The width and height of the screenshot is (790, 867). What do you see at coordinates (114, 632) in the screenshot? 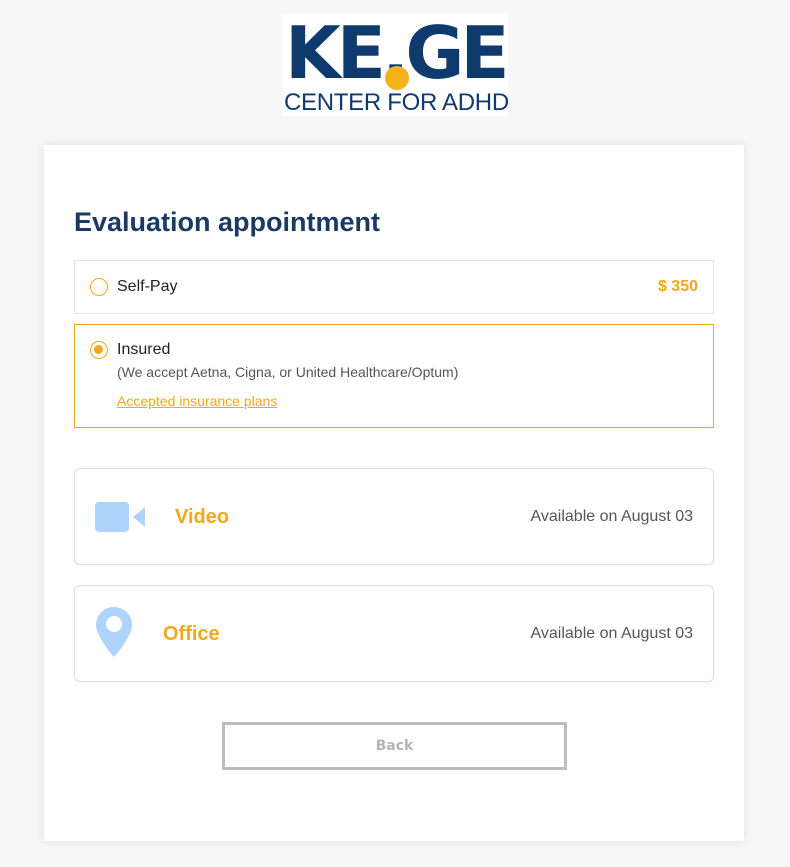
I see `location-pin-icon` at bounding box center [114, 632].